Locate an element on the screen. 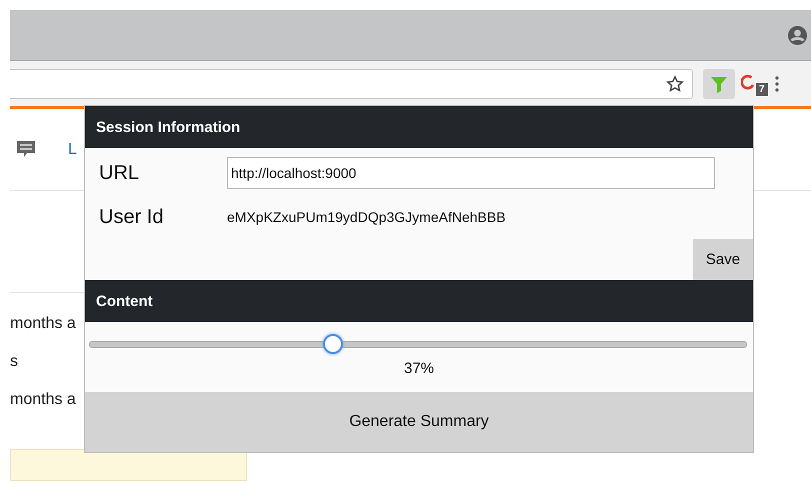  url-field: http://localhost:9000 is located at coordinates (471, 173).